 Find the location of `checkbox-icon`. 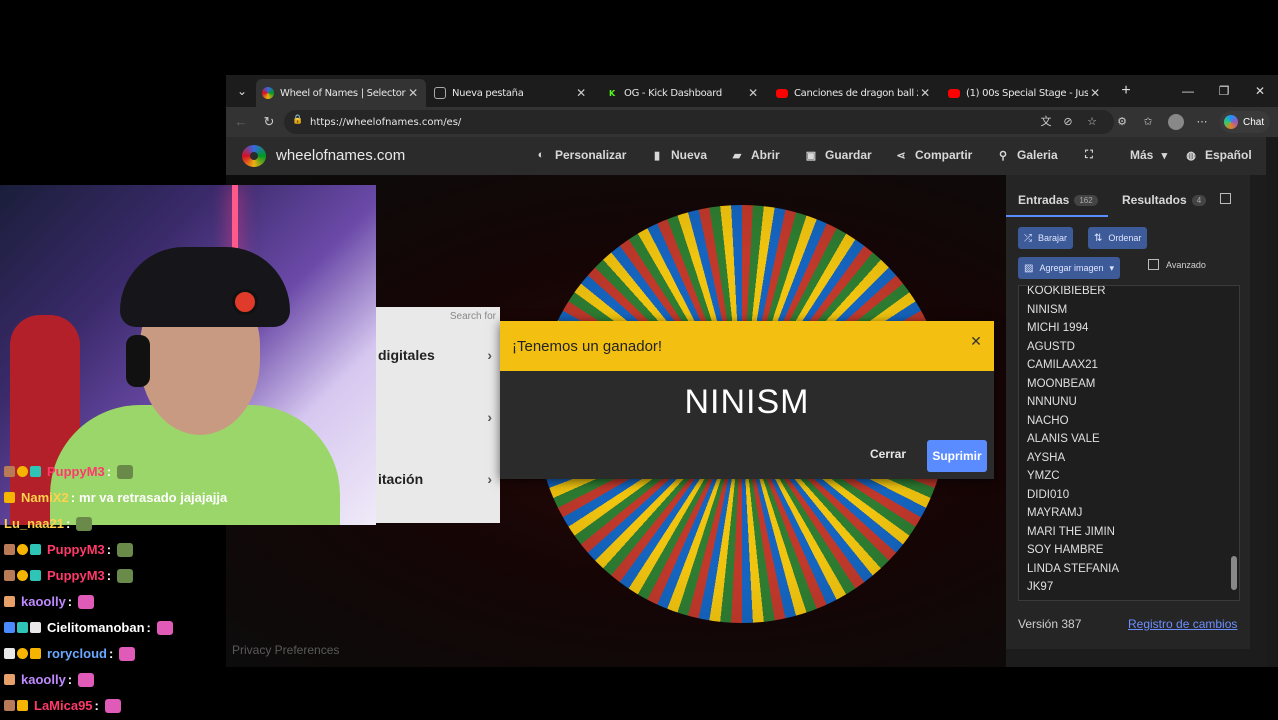

checkbox-icon is located at coordinates (1225, 198).